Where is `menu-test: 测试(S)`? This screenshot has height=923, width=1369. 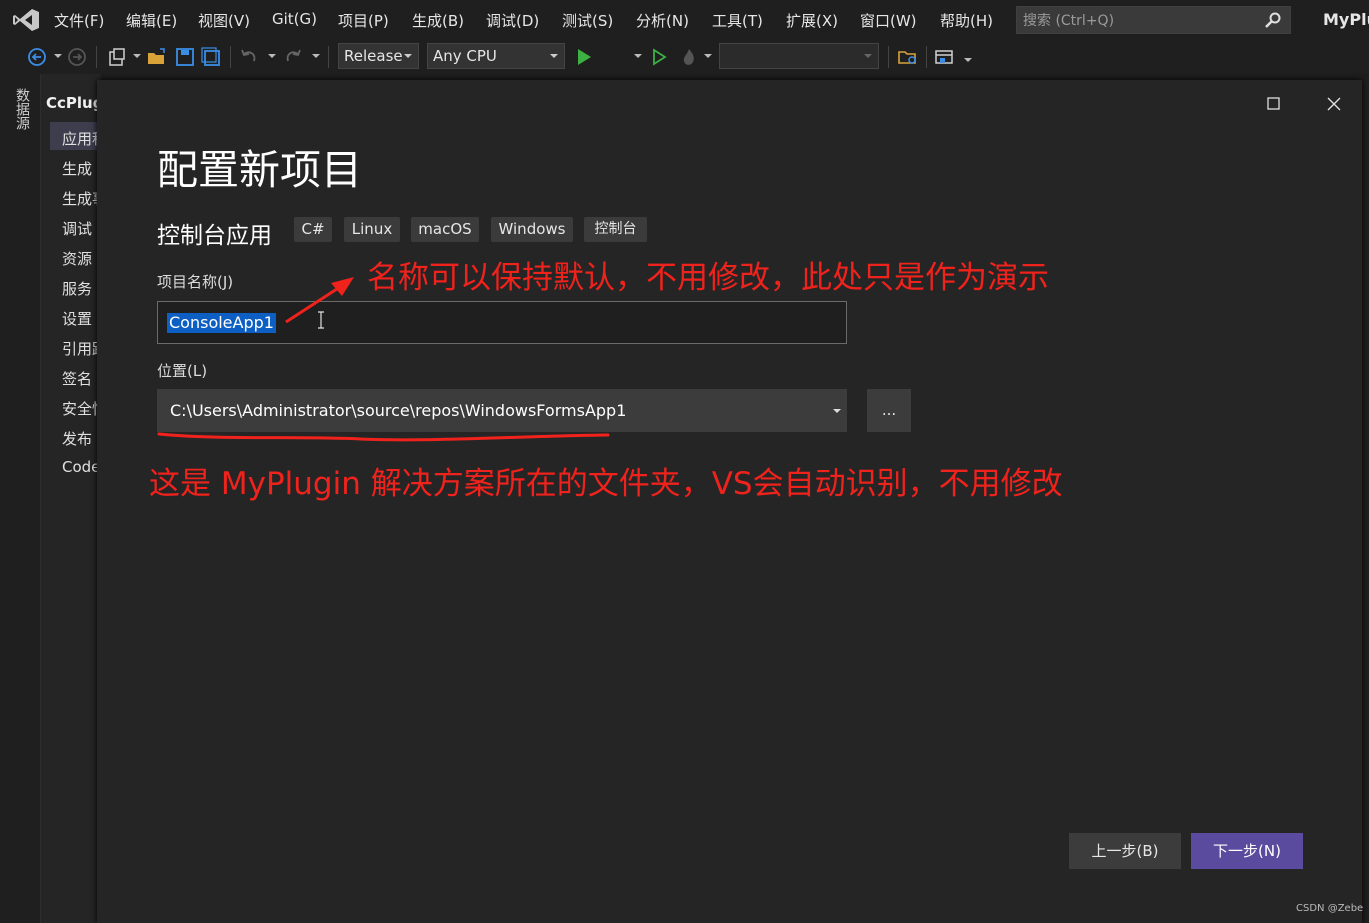 menu-test: 测试(S) is located at coordinates (587, 20).